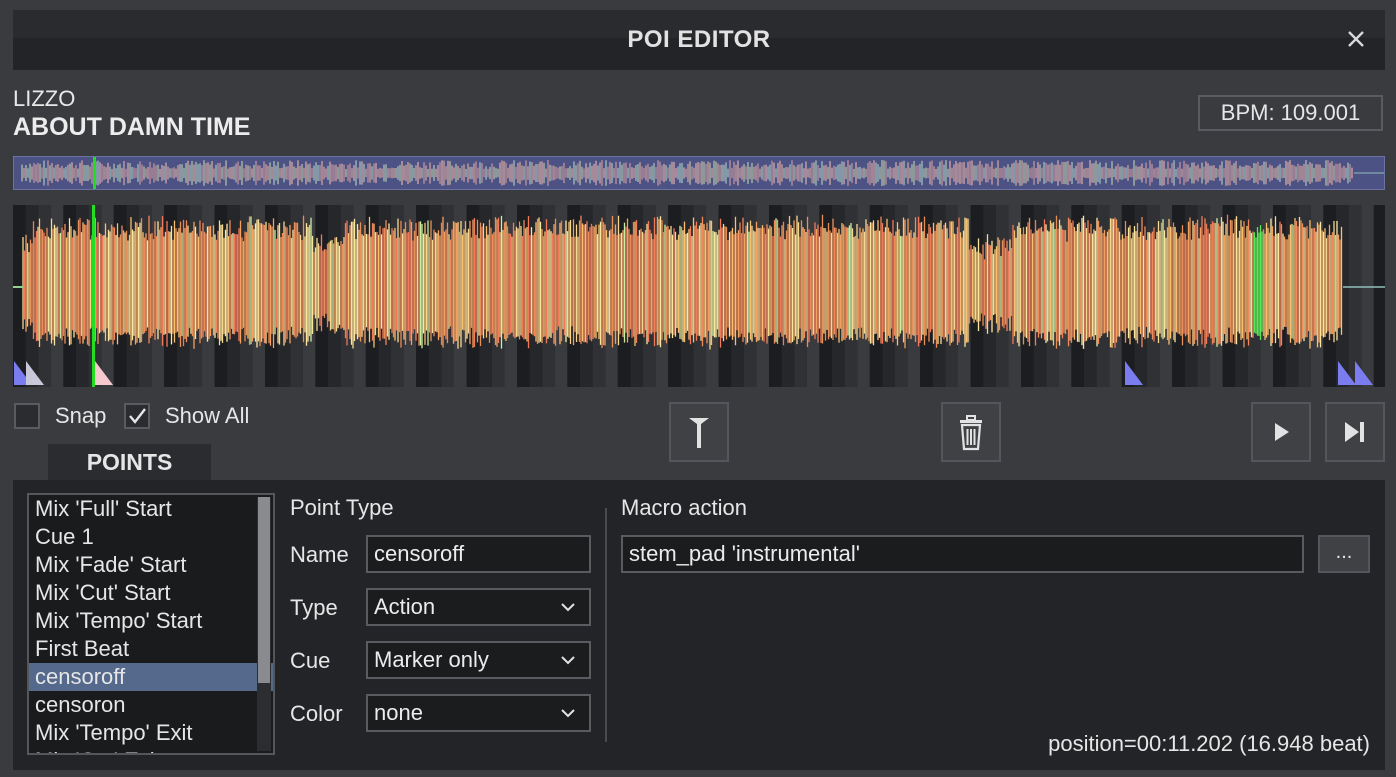 The width and height of the screenshot is (1396, 777). I want to click on section-divider, so click(606, 625).